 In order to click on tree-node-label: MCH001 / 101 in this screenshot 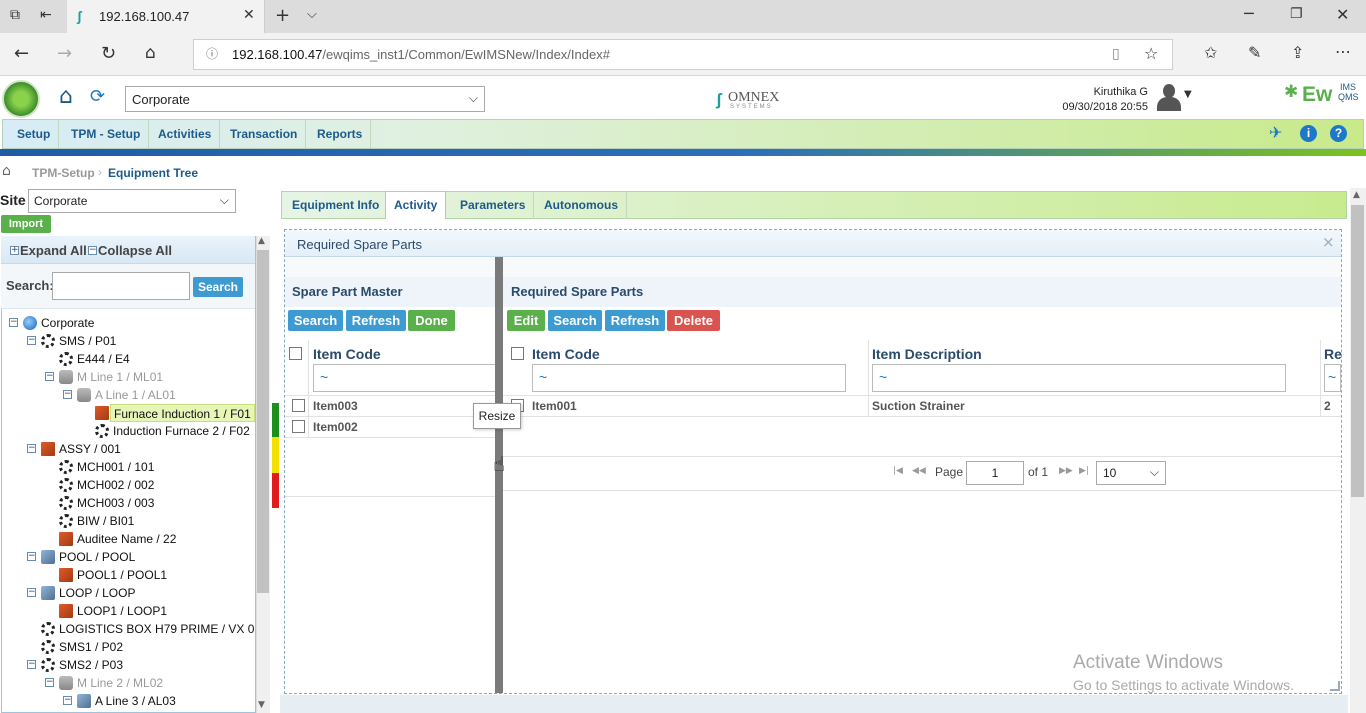, I will do `click(115, 467)`.